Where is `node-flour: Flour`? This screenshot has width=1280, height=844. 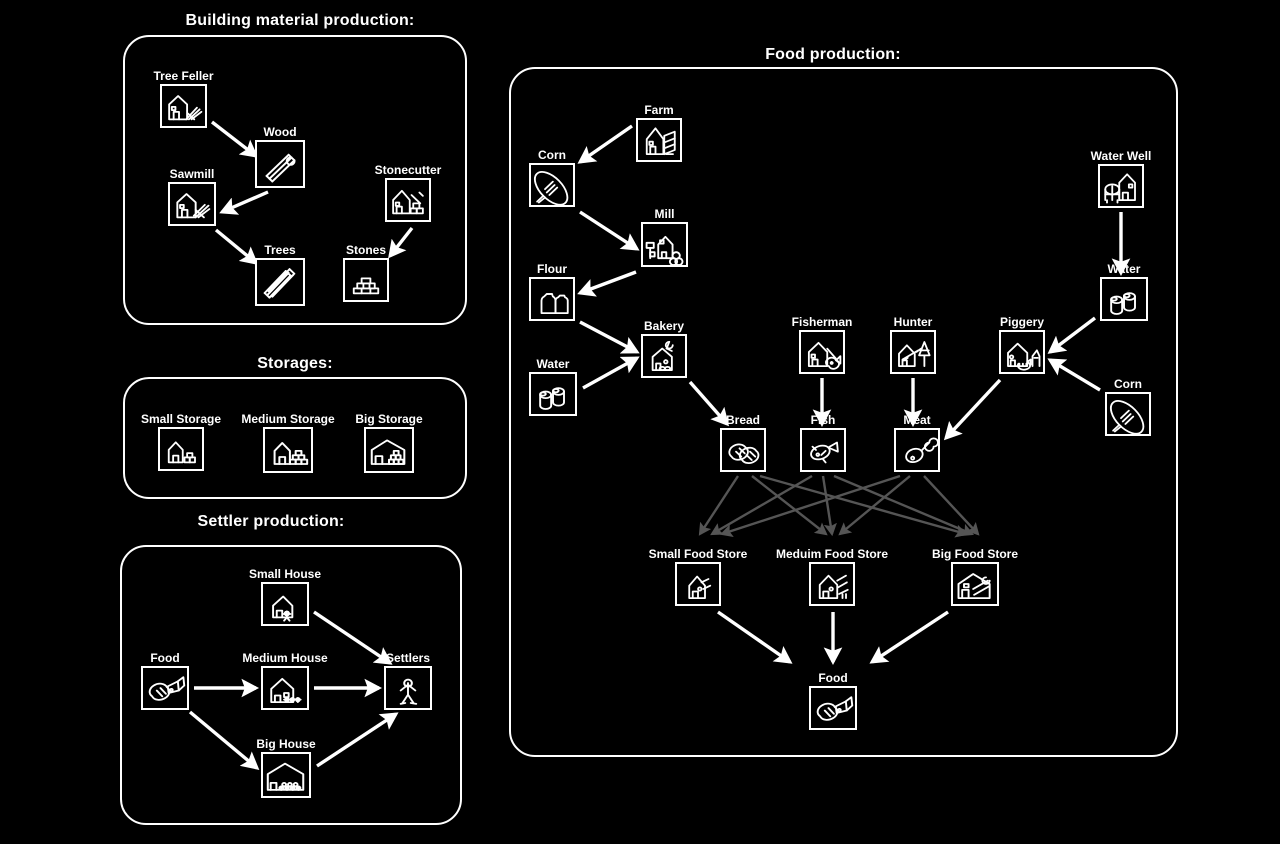
node-flour: Flour is located at coordinates (552, 292).